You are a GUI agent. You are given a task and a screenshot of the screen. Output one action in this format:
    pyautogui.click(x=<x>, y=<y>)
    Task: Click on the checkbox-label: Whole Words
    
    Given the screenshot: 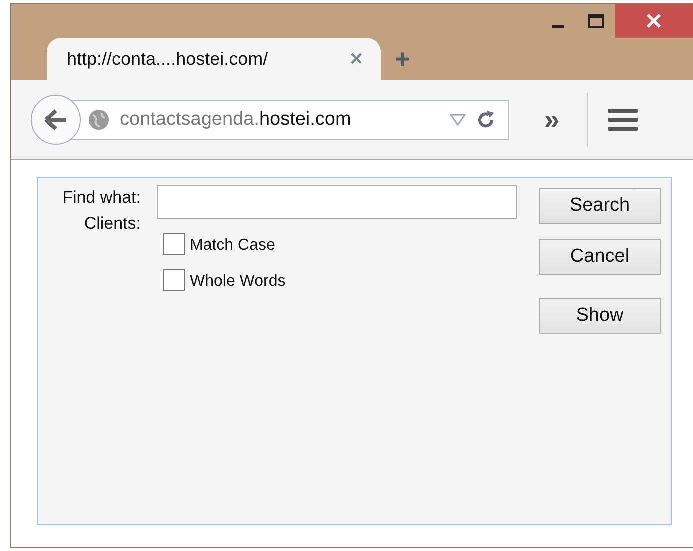 What is the action you would take?
    pyautogui.click(x=238, y=282)
    